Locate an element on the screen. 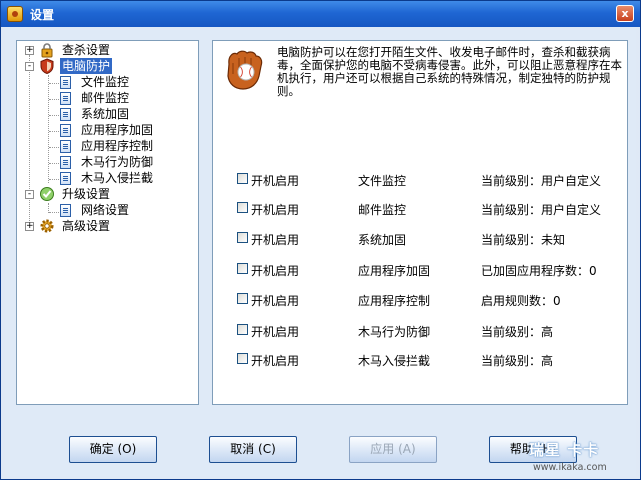  app-icon is located at coordinates (15, 14).